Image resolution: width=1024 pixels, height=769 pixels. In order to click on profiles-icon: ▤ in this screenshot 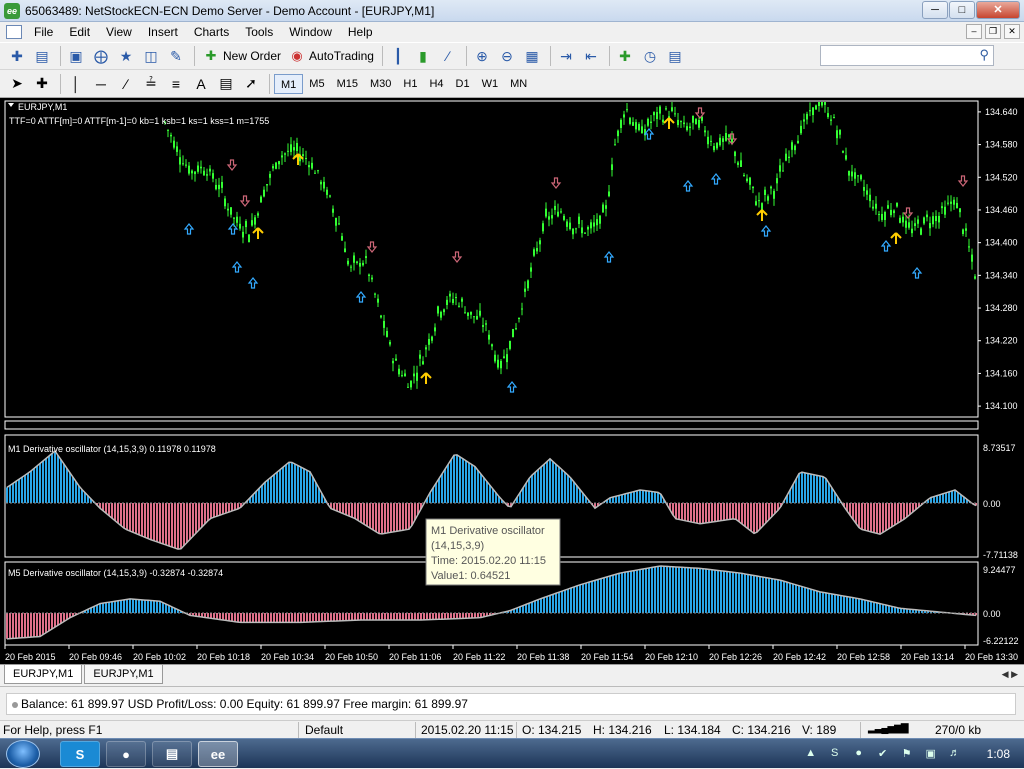, I will do `click(42, 56)`.